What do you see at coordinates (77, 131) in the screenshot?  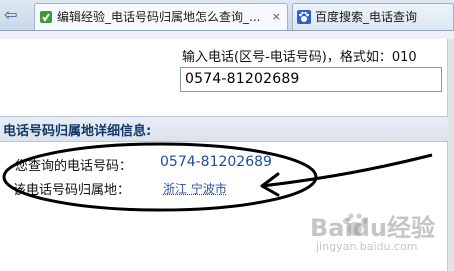 I see `detail-title: 电话号码归属地详细信息:` at bounding box center [77, 131].